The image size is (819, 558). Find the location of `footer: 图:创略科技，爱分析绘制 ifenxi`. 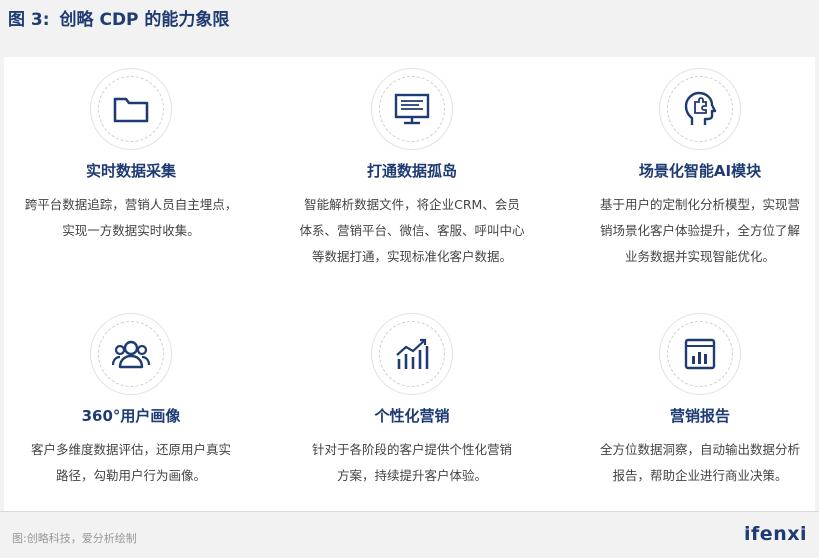

footer: 图:创略科技，爱分析绘制 ifenxi is located at coordinates (409, 534).